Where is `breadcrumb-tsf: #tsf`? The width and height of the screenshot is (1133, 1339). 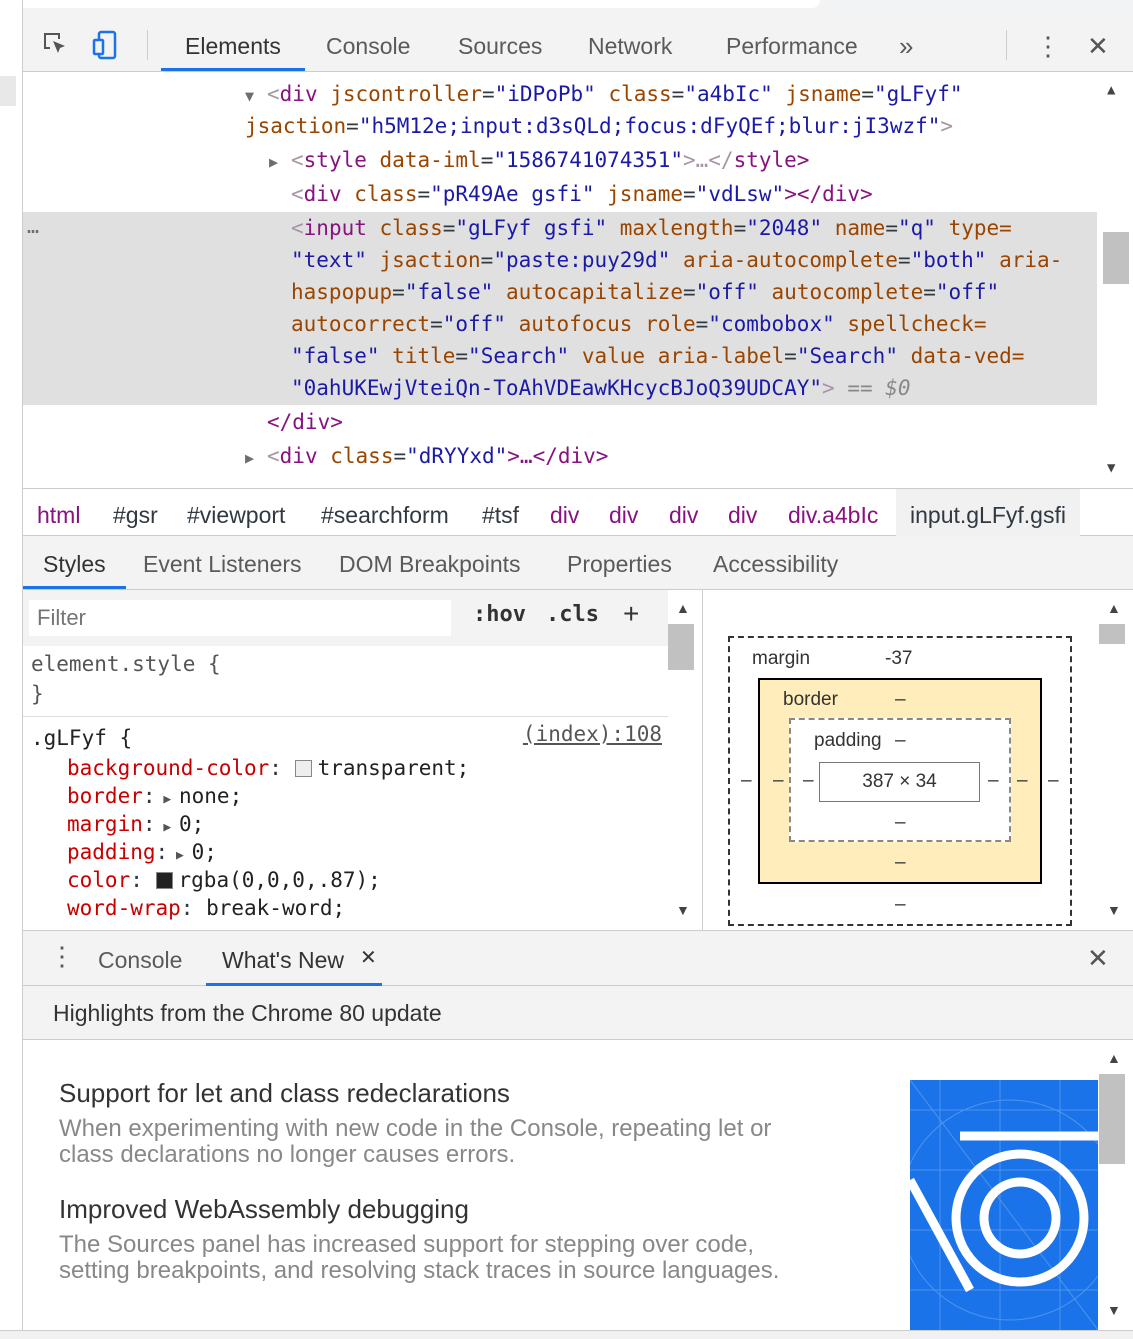
breadcrumb-tsf: #tsf is located at coordinates (500, 513).